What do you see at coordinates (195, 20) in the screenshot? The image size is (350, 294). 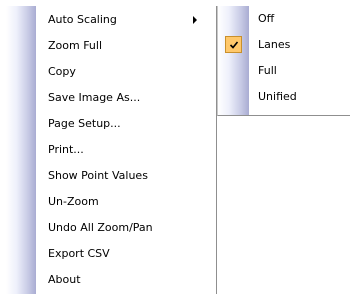 I see `submenu-arrow-icon` at bounding box center [195, 20].